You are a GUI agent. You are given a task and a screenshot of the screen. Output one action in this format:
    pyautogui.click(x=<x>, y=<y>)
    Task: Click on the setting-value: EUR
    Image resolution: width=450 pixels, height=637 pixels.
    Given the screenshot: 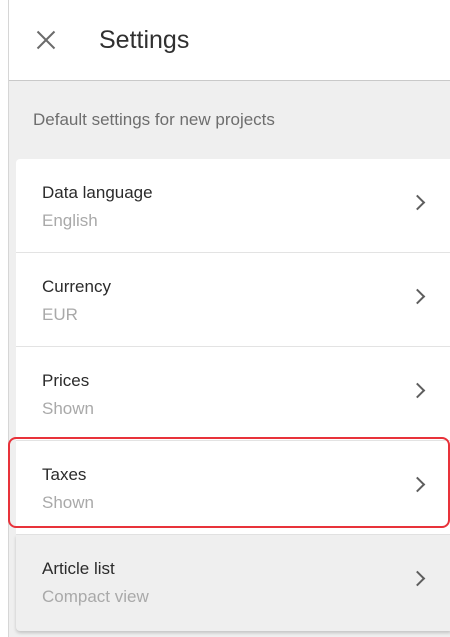 What is the action you would take?
    pyautogui.click(x=60, y=314)
    